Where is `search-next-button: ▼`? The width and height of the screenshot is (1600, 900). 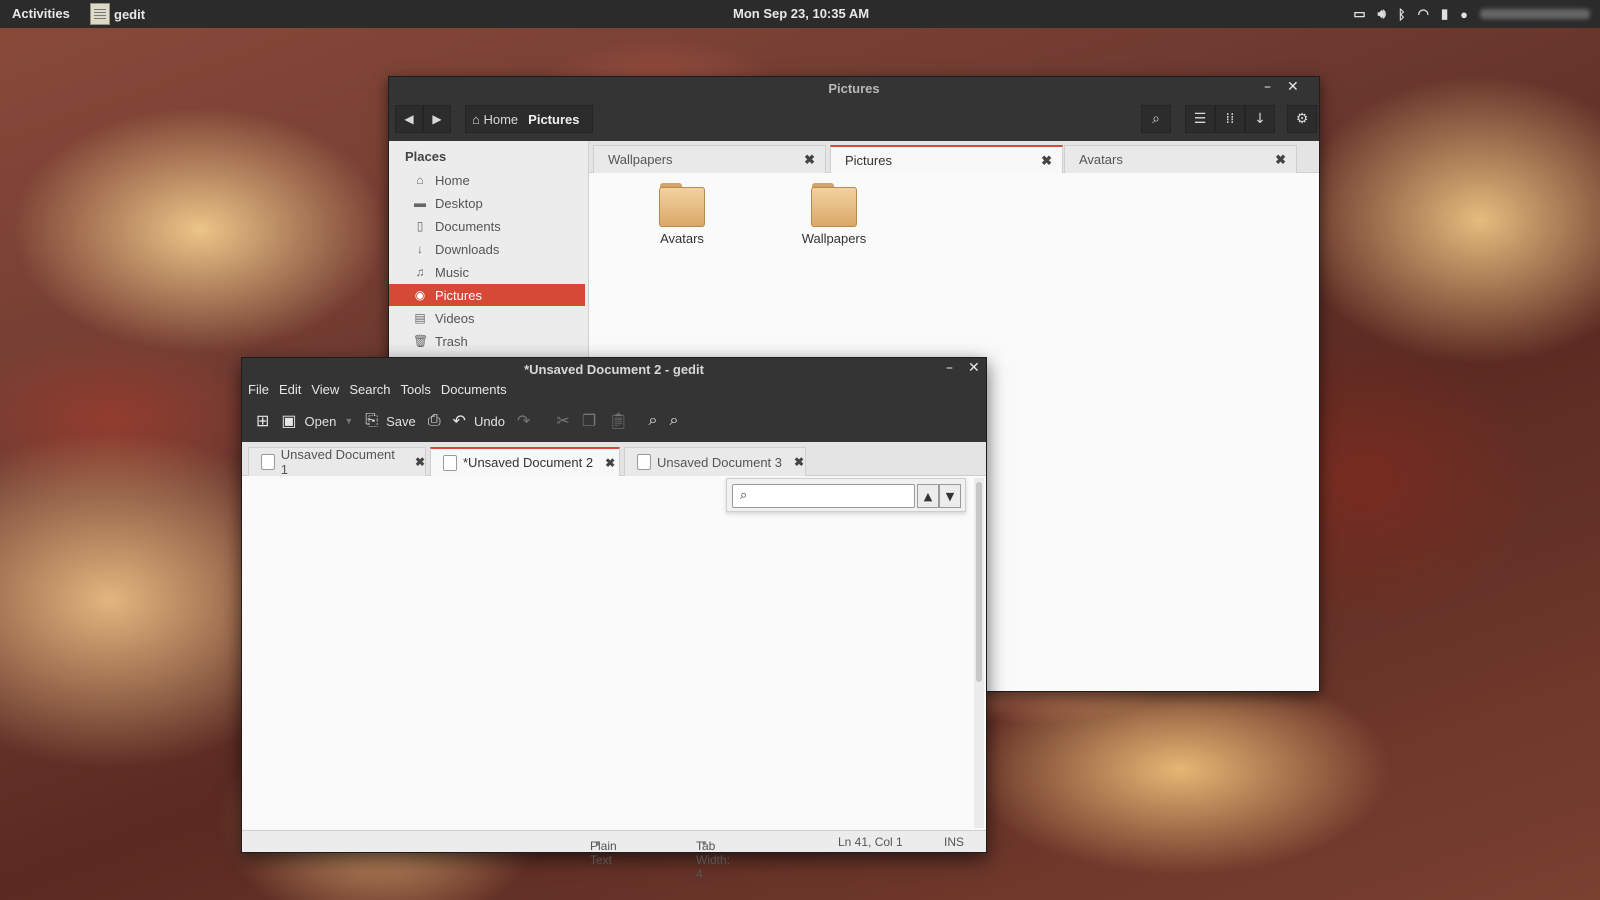 search-next-button: ▼ is located at coordinates (950, 496).